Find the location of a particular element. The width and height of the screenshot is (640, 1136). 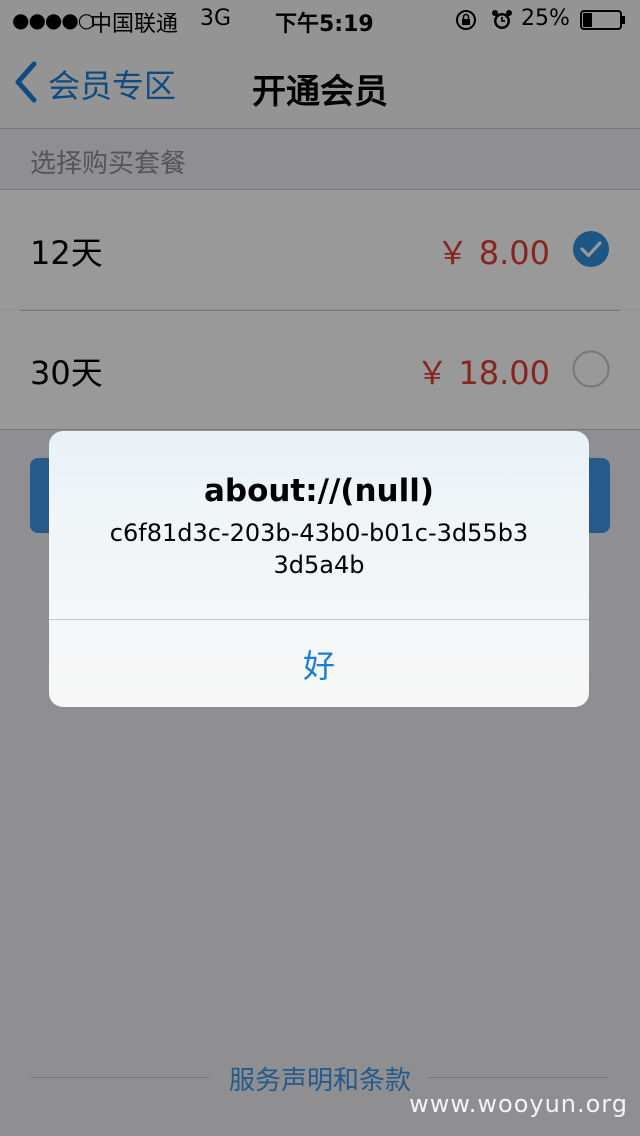

alert-title: about://(null) is located at coordinates (319, 491).